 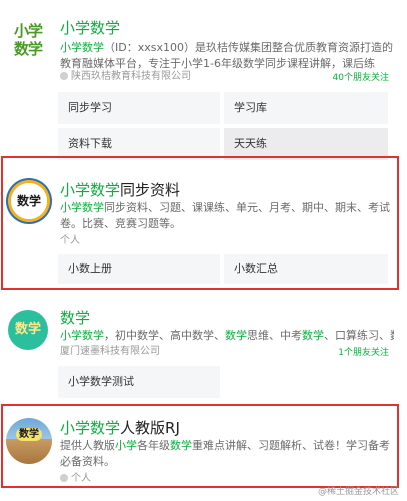 I want to click on menu-math-test: 小学数学测试, so click(x=139, y=382).